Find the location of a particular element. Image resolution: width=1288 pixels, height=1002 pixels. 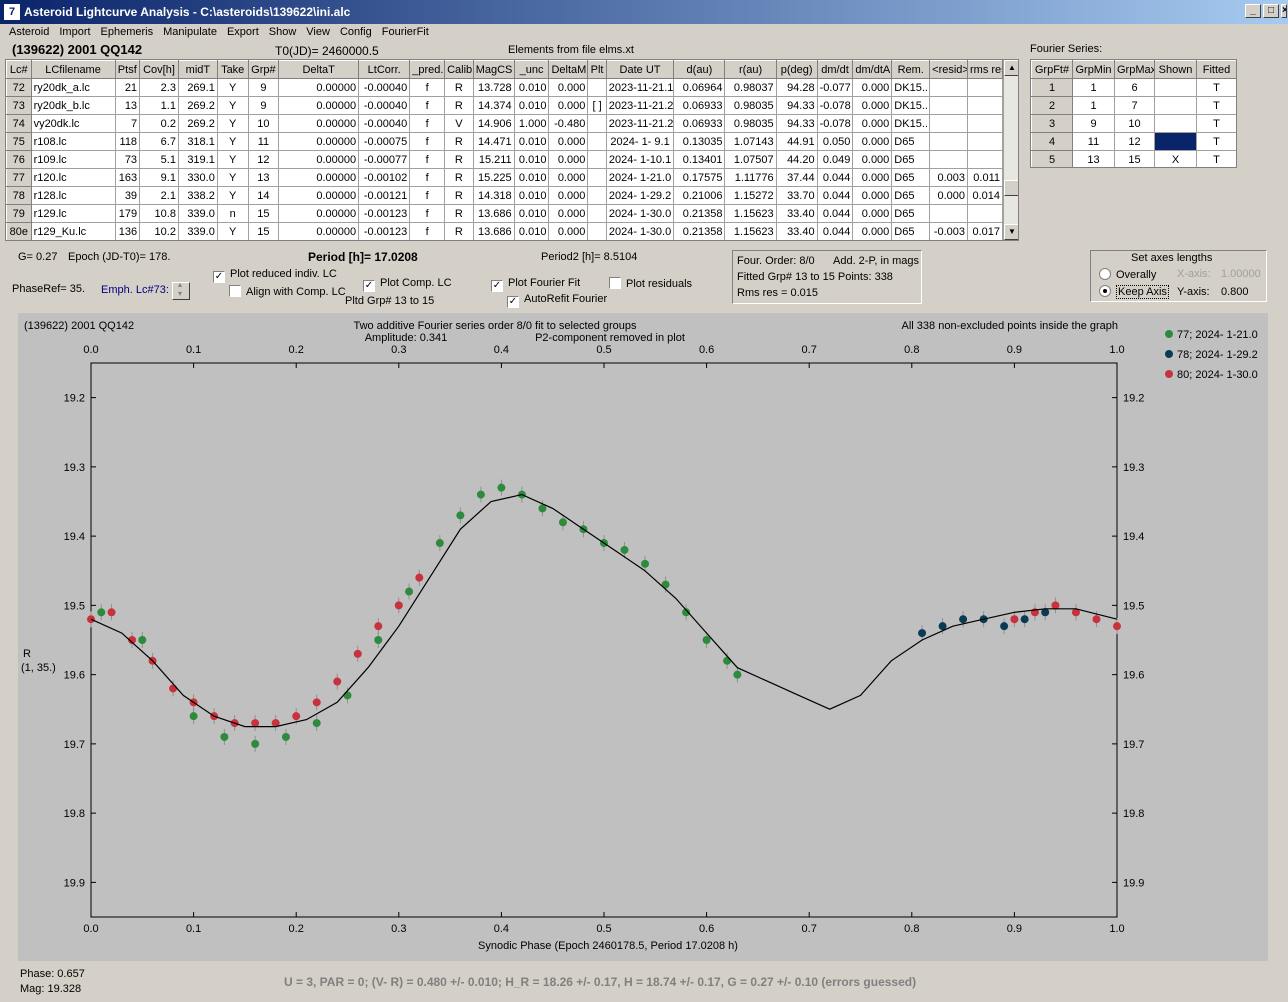

lc-cell: 13.686 is located at coordinates (493, 213).